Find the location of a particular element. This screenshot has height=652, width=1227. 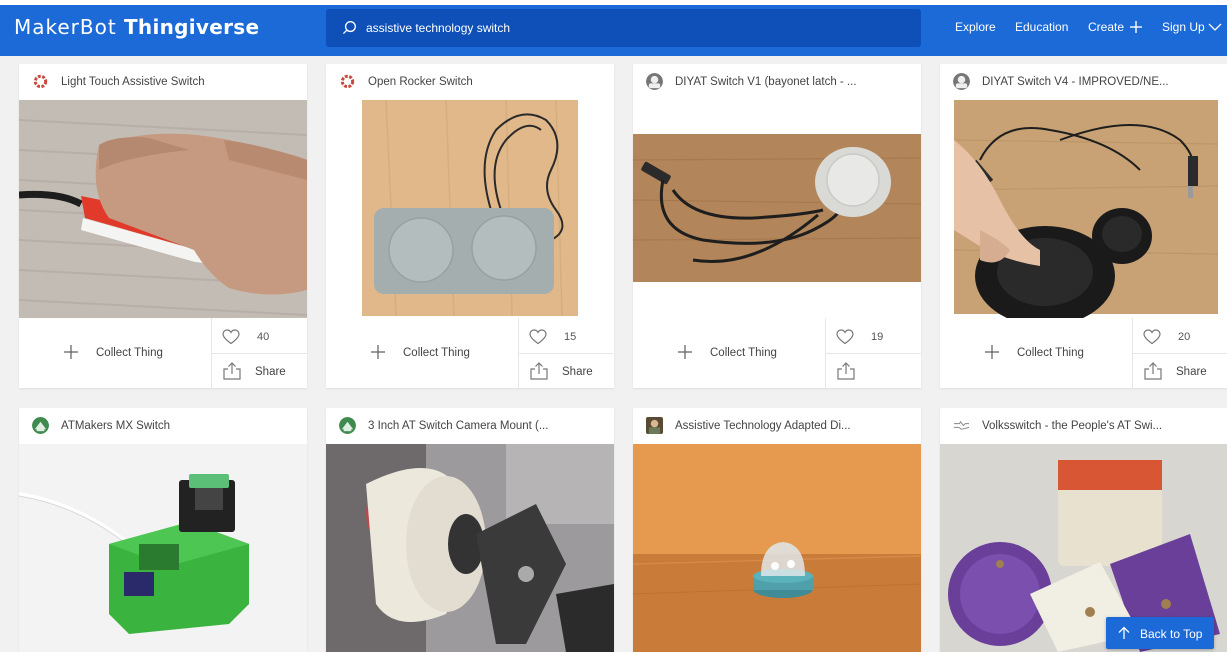

logo-product-text: Thingiverse is located at coordinates (191, 27).